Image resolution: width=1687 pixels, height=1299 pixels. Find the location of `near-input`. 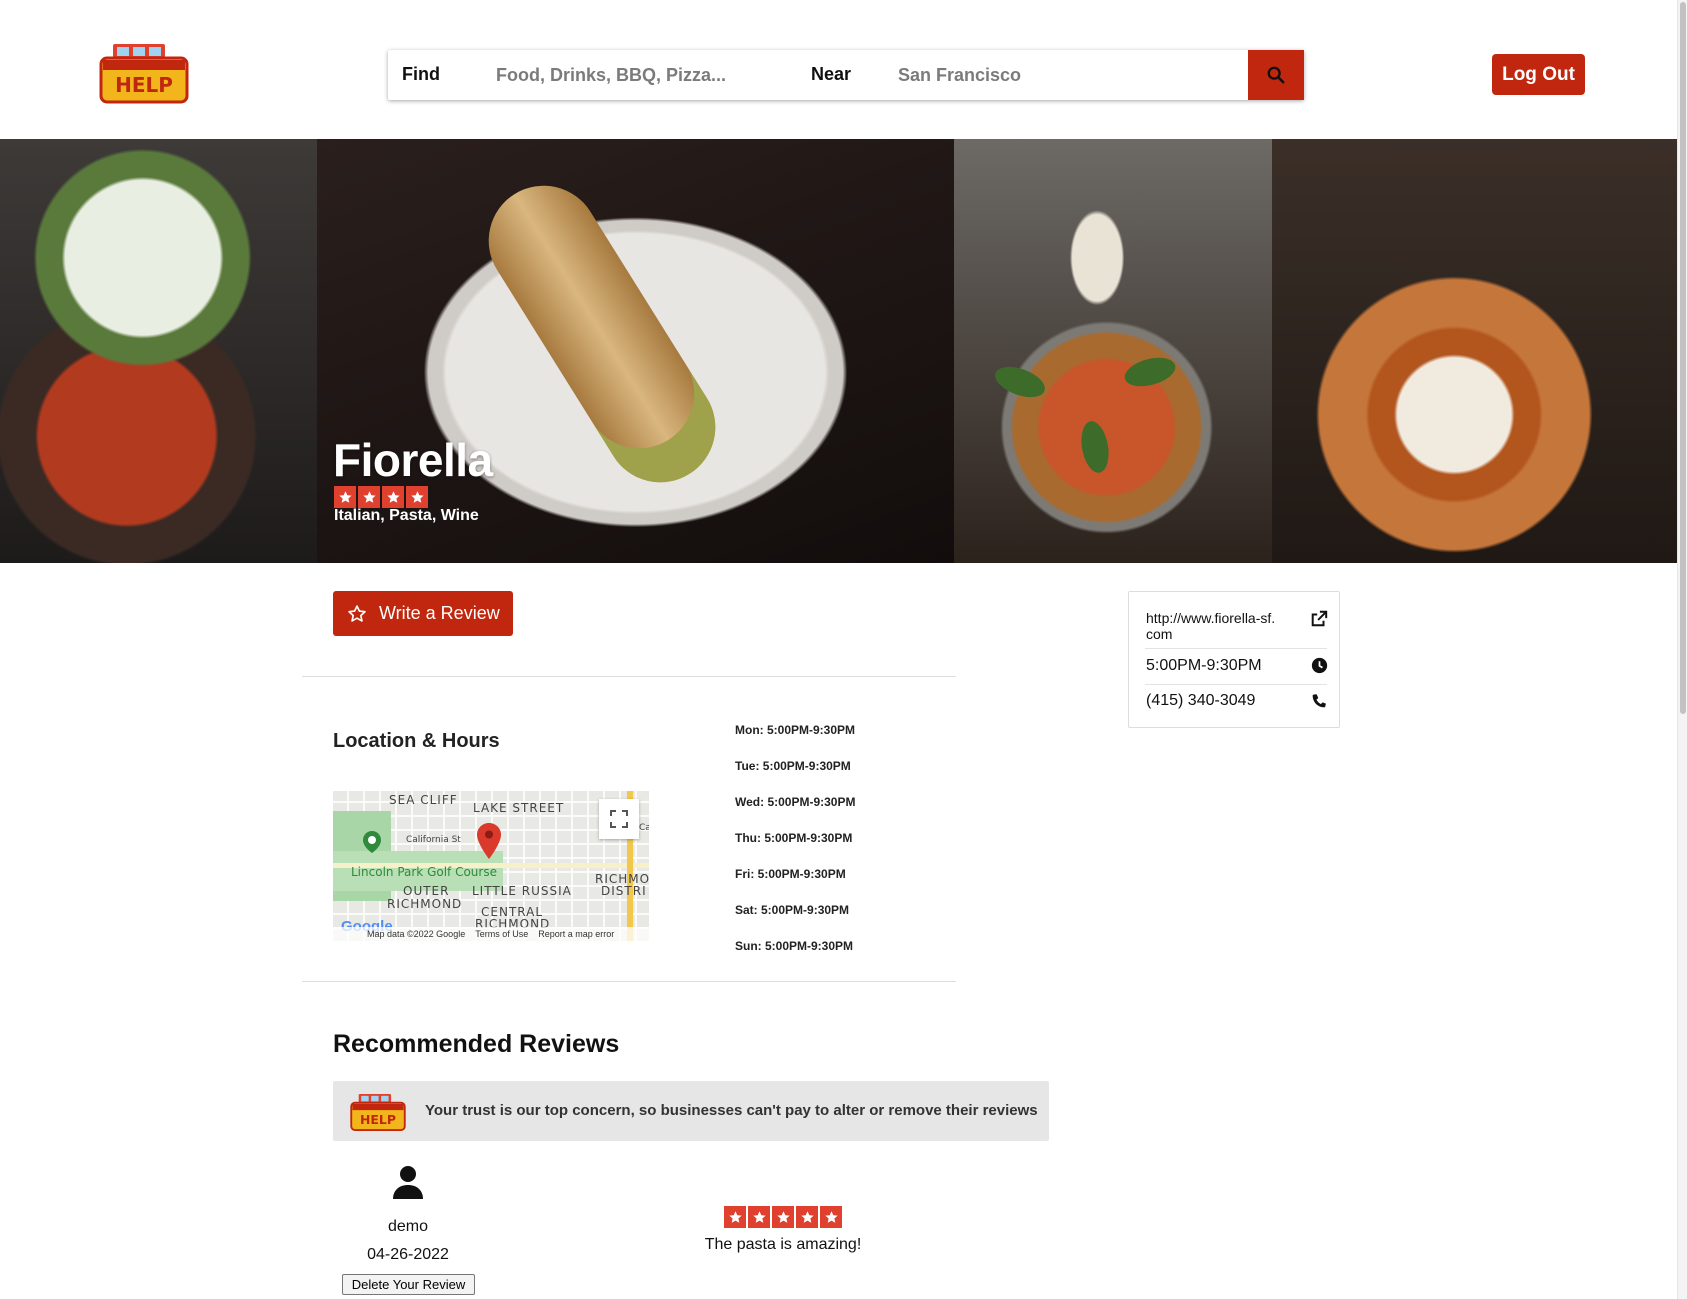

near-input is located at coordinates (1063, 75).